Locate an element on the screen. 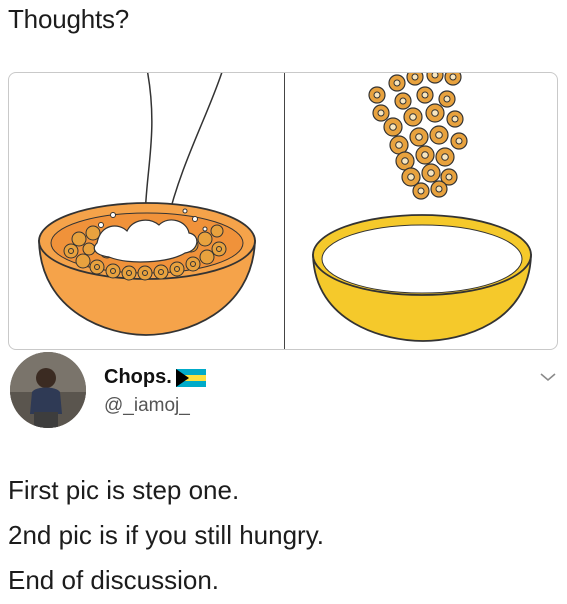  user-handle: @_iamoj_ is located at coordinates (147, 406).